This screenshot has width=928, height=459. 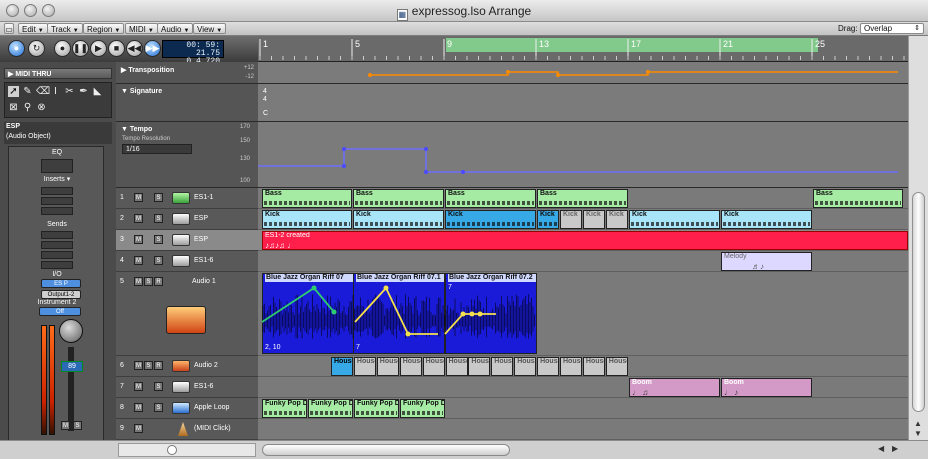 What do you see at coordinates (187, 240) in the screenshot?
I see `track-header-3: 3 M S ESP` at bounding box center [187, 240].